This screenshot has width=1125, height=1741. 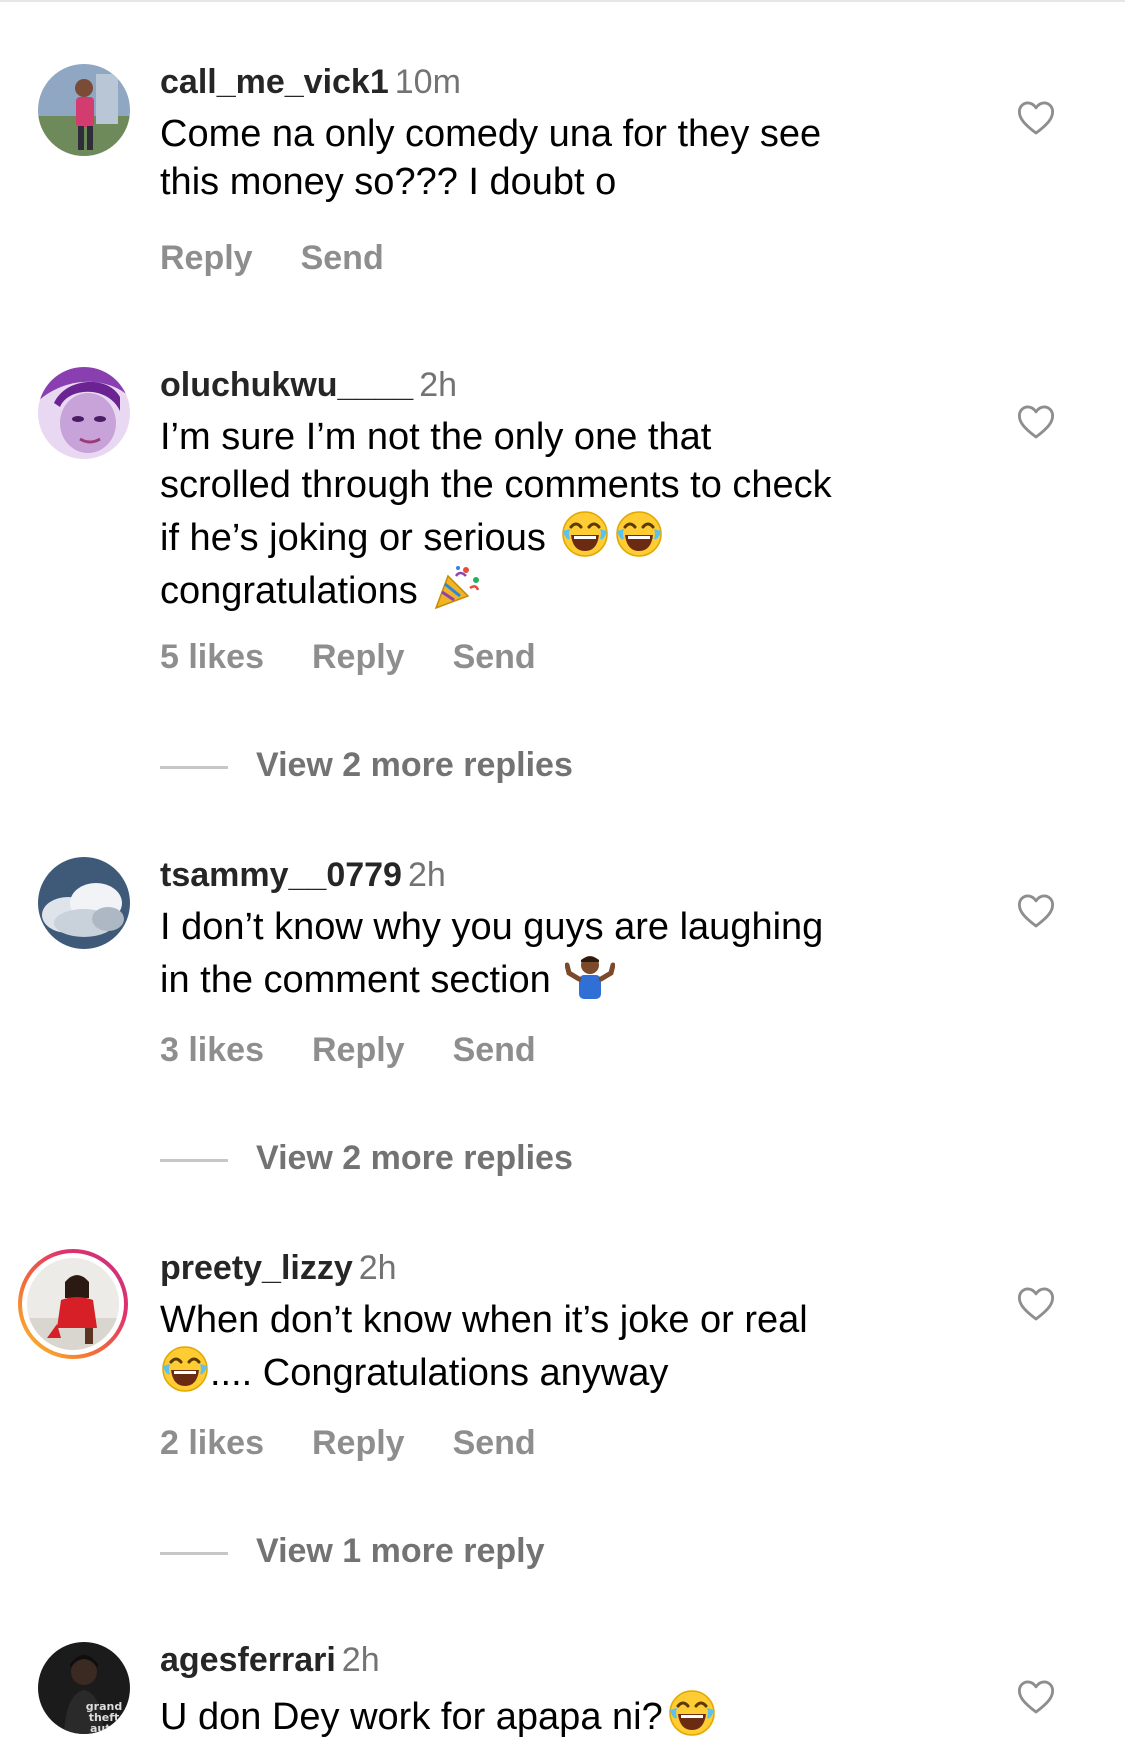 What do you see at coordinates (248, 1660) in the screenshot?
I see `username: agesferrari` at bounding box center [248, 1660].